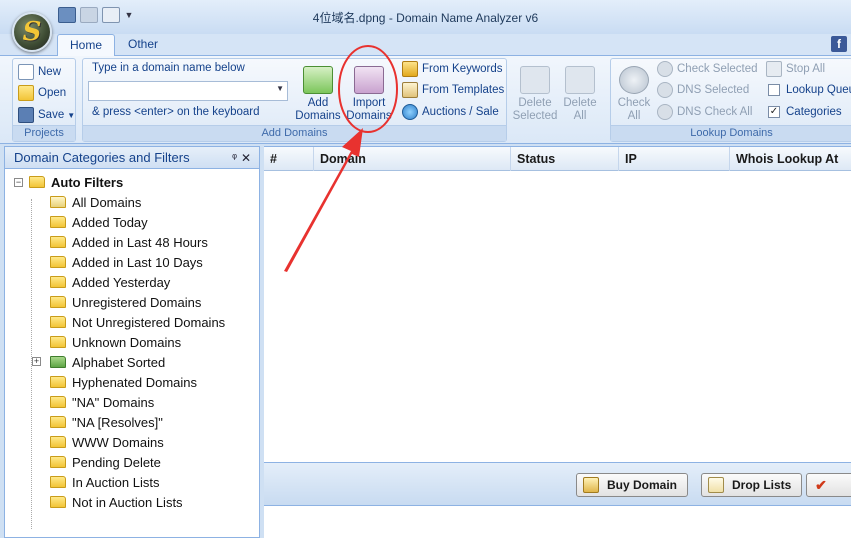 Image resolution: width=851 pixels, height=538 pixels. I want to click on tree-item: + Alphabet Sorted, so click(132, 362).